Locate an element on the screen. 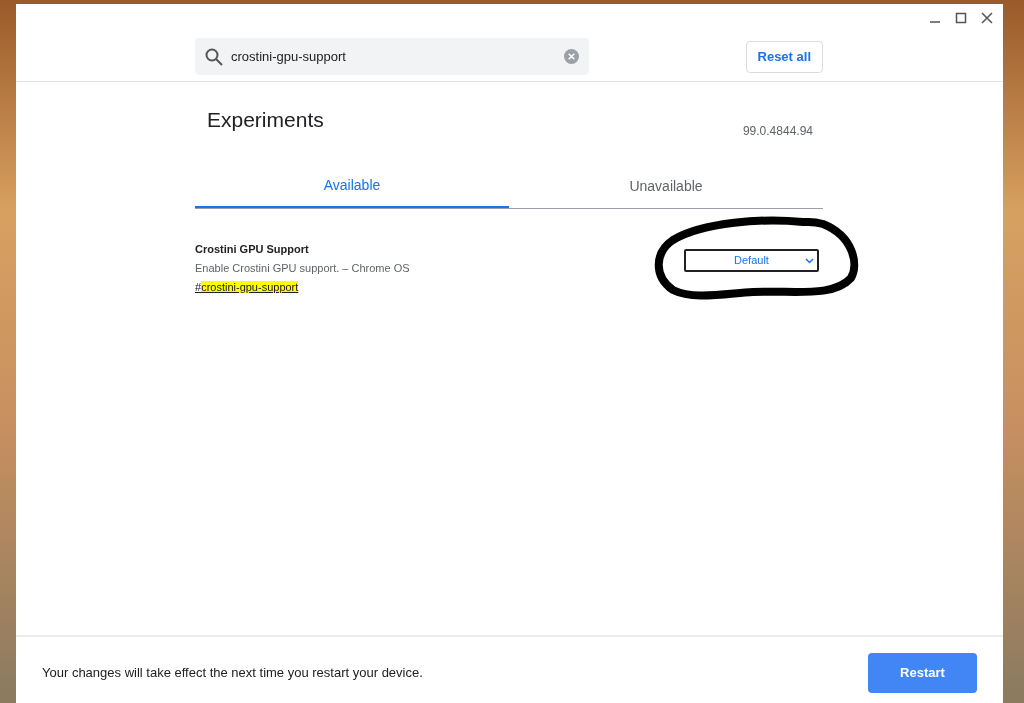 The width and height of the screenshot is (1024, 703). search-field: crostini-gpu-support is located at coordinates (392, 56).